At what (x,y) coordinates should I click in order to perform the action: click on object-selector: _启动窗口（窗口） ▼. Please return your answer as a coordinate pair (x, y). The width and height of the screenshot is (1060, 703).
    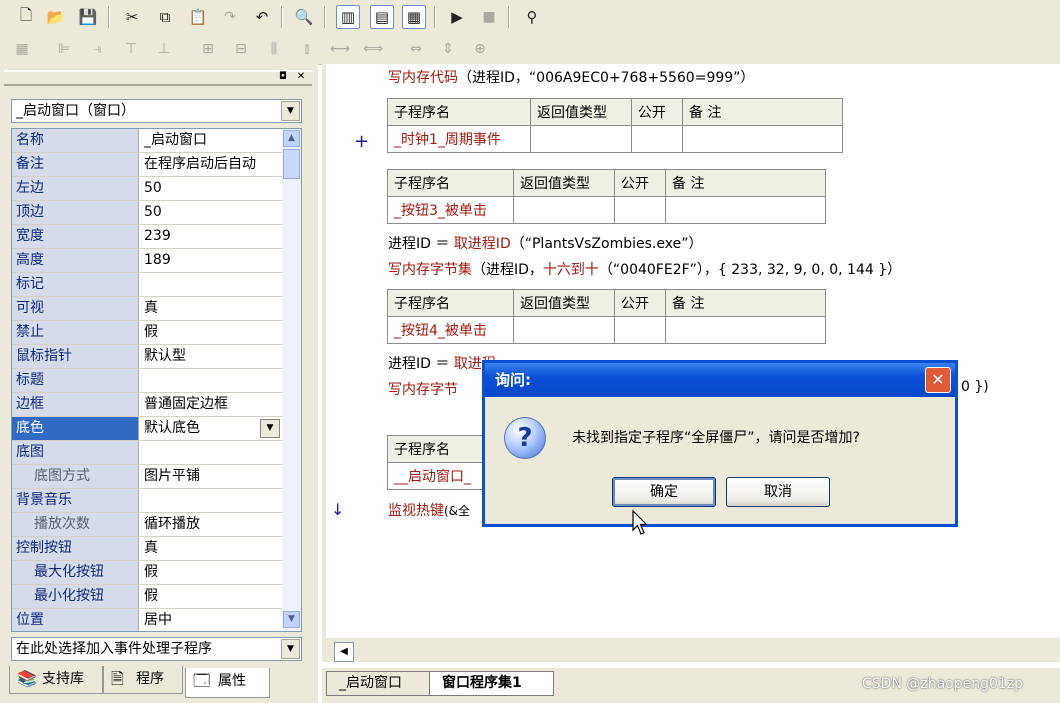
    Looking at the image, I should click on (156, 111).